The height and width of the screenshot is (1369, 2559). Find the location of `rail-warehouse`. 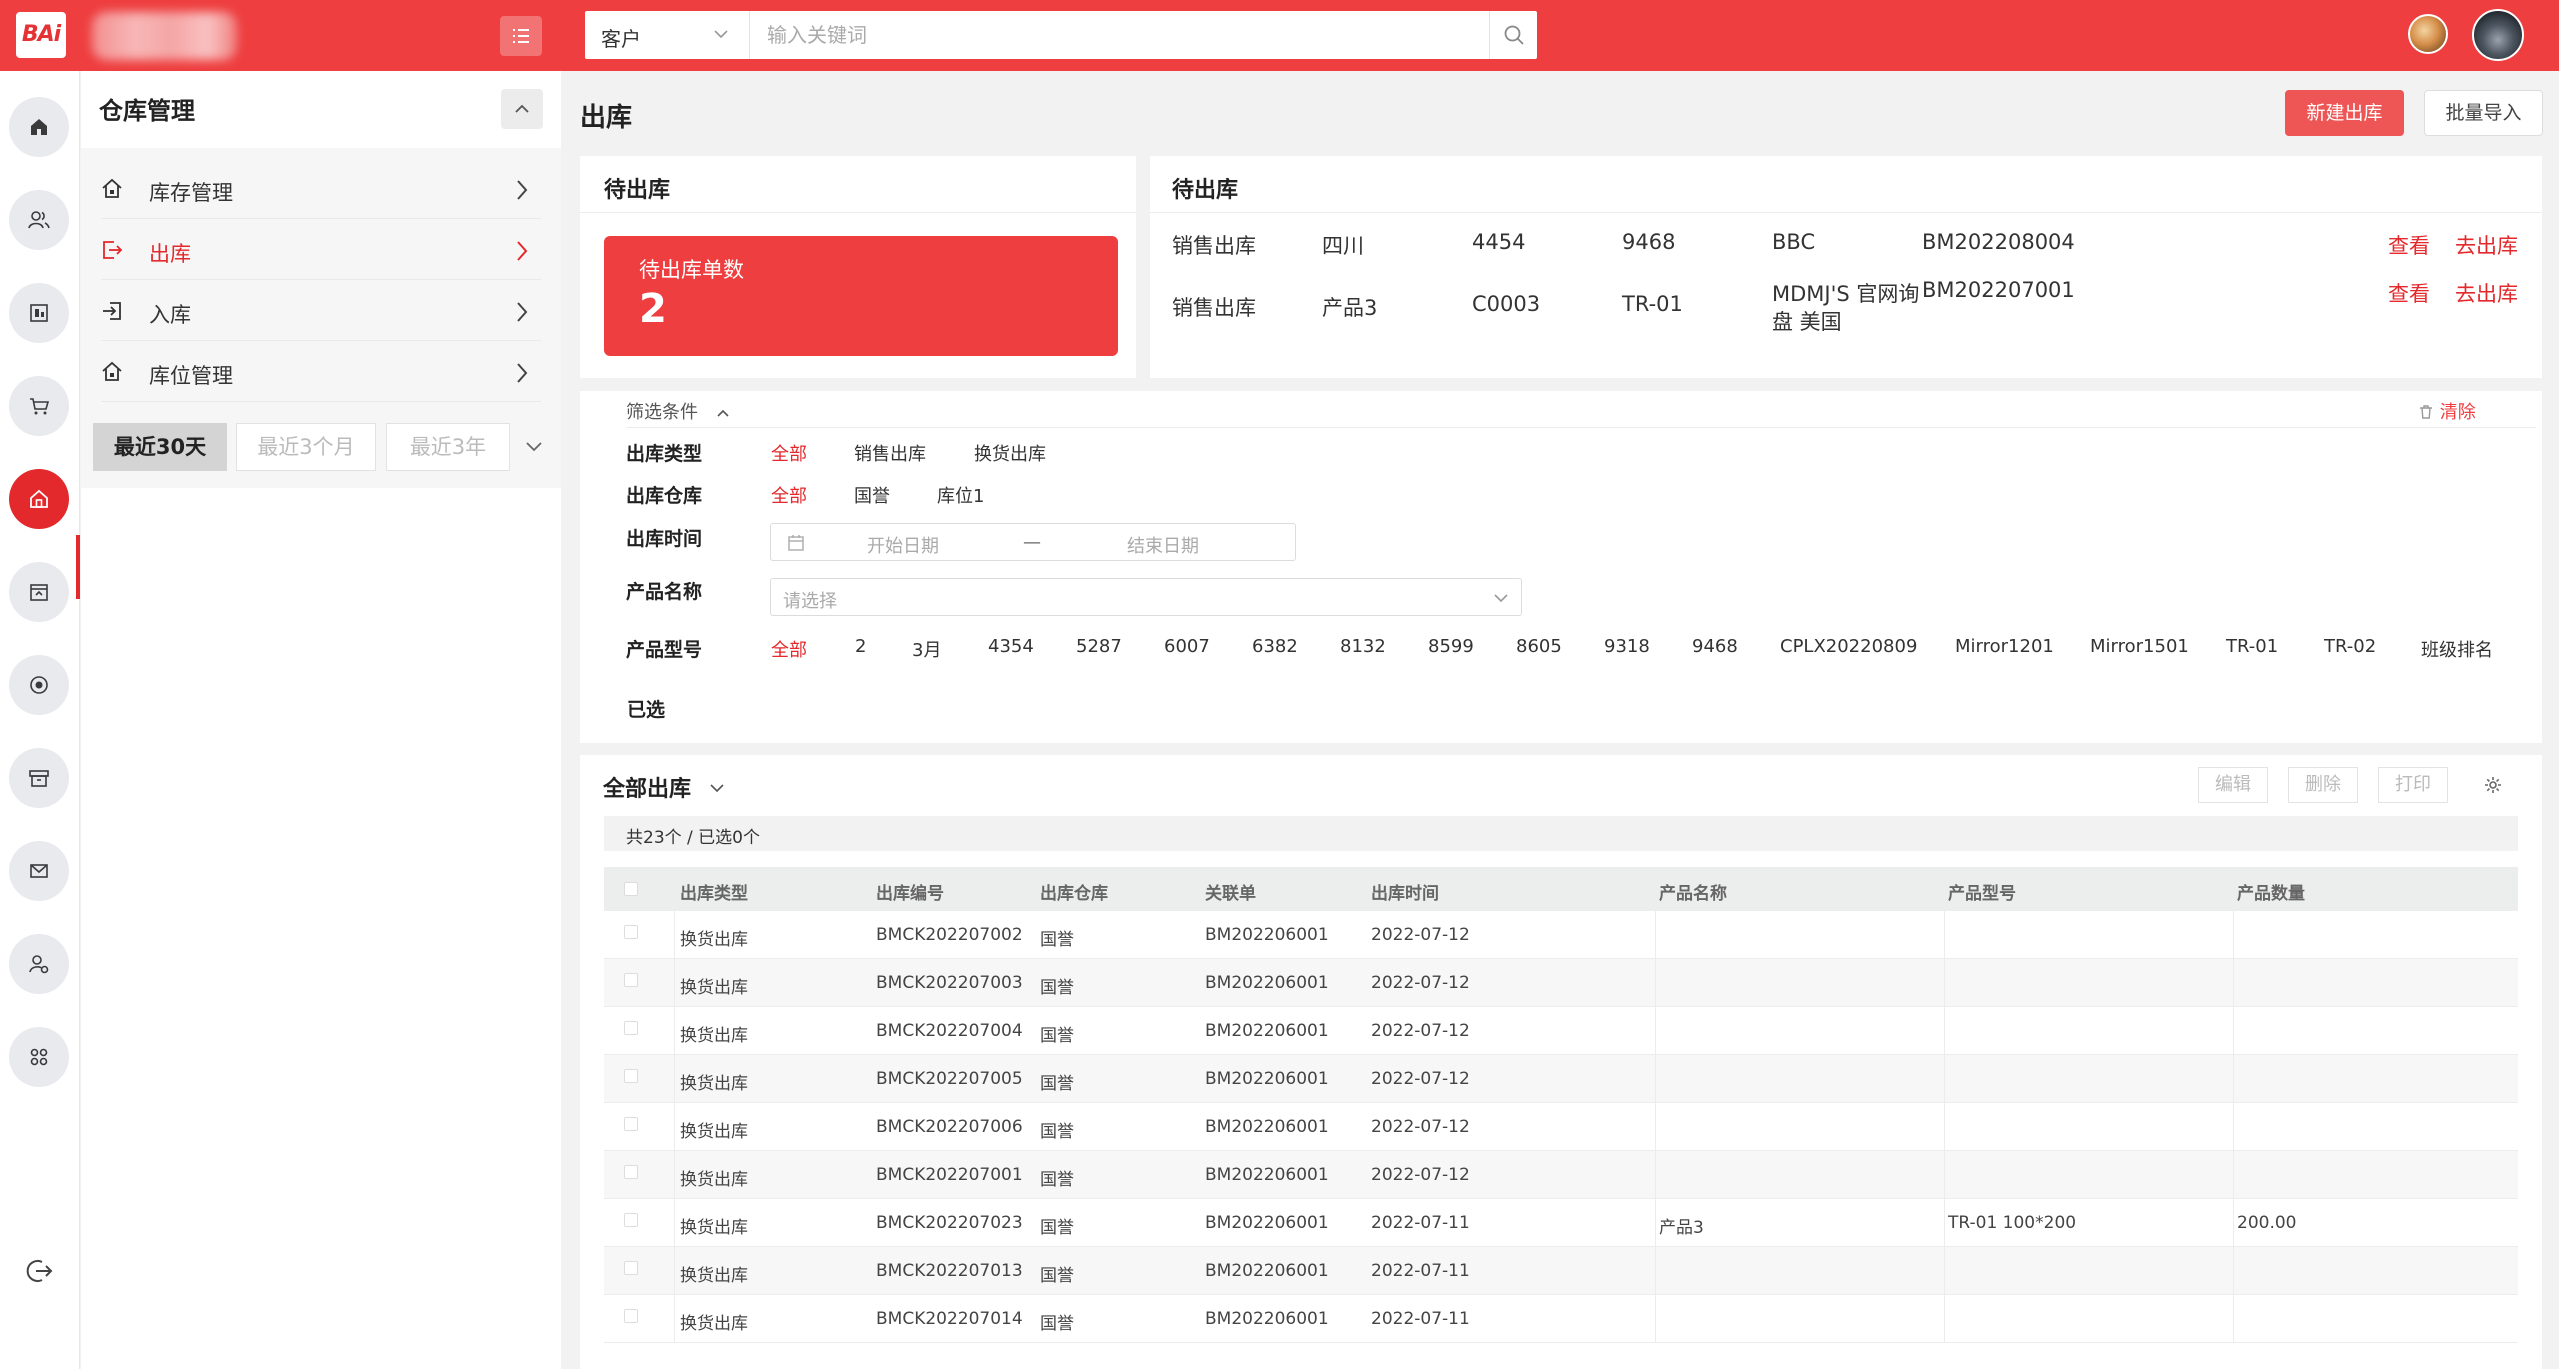

rail-warehouse is located at coordinates (39, 499).